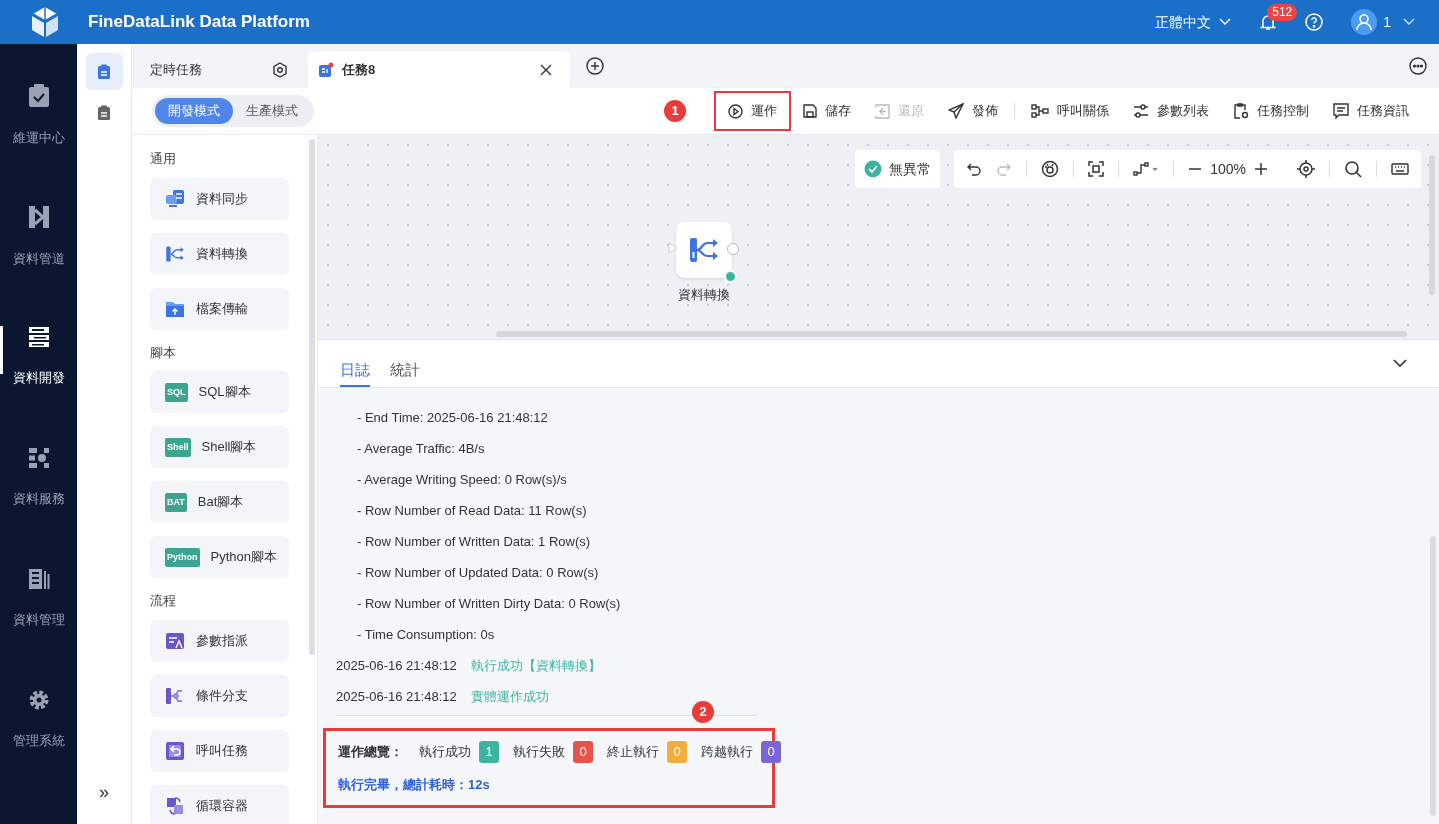 This screenshot has height=824, width=1439. What do you see at coordinates (219, 640) in the screenshot?
I see `component-item: 參數指派` at bounding box center [219, 640].